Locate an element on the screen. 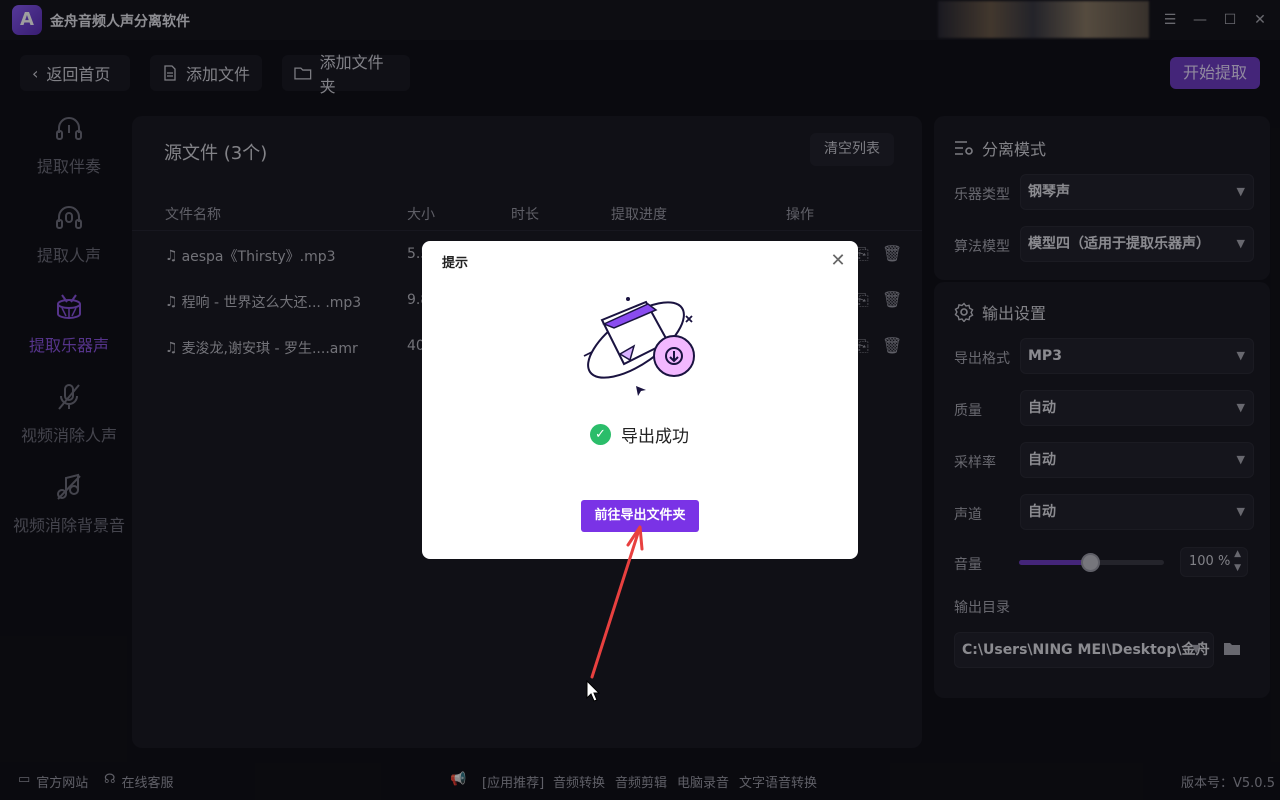 This screenshot has width=1280, height=800. annotation-arrow-icon is located at coordinates (617, 602).